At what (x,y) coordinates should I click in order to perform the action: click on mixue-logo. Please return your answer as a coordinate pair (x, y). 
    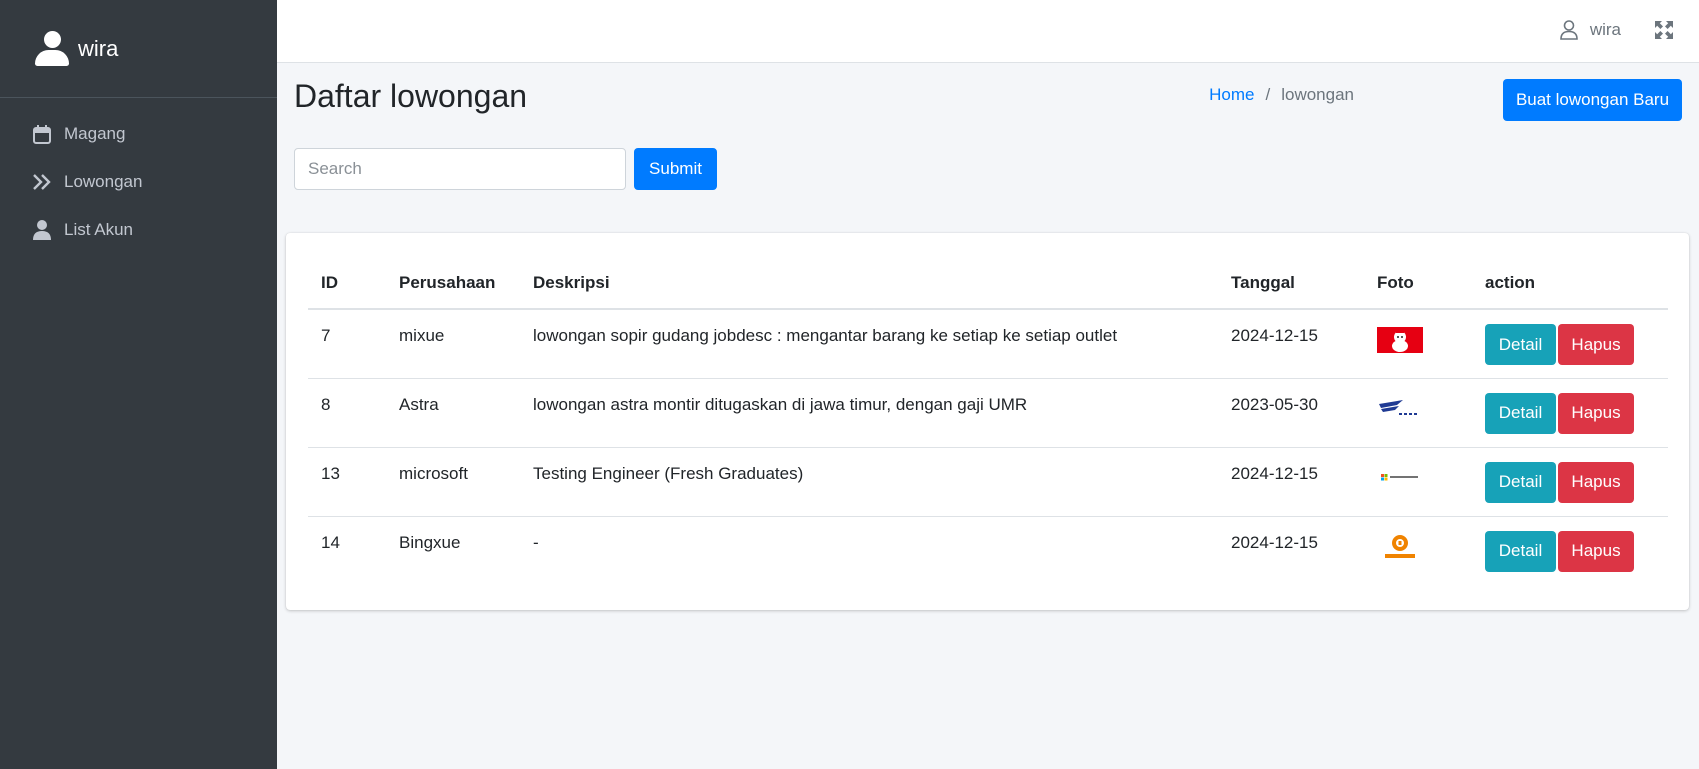
    Looking at the image, I should click on (1400, 340).